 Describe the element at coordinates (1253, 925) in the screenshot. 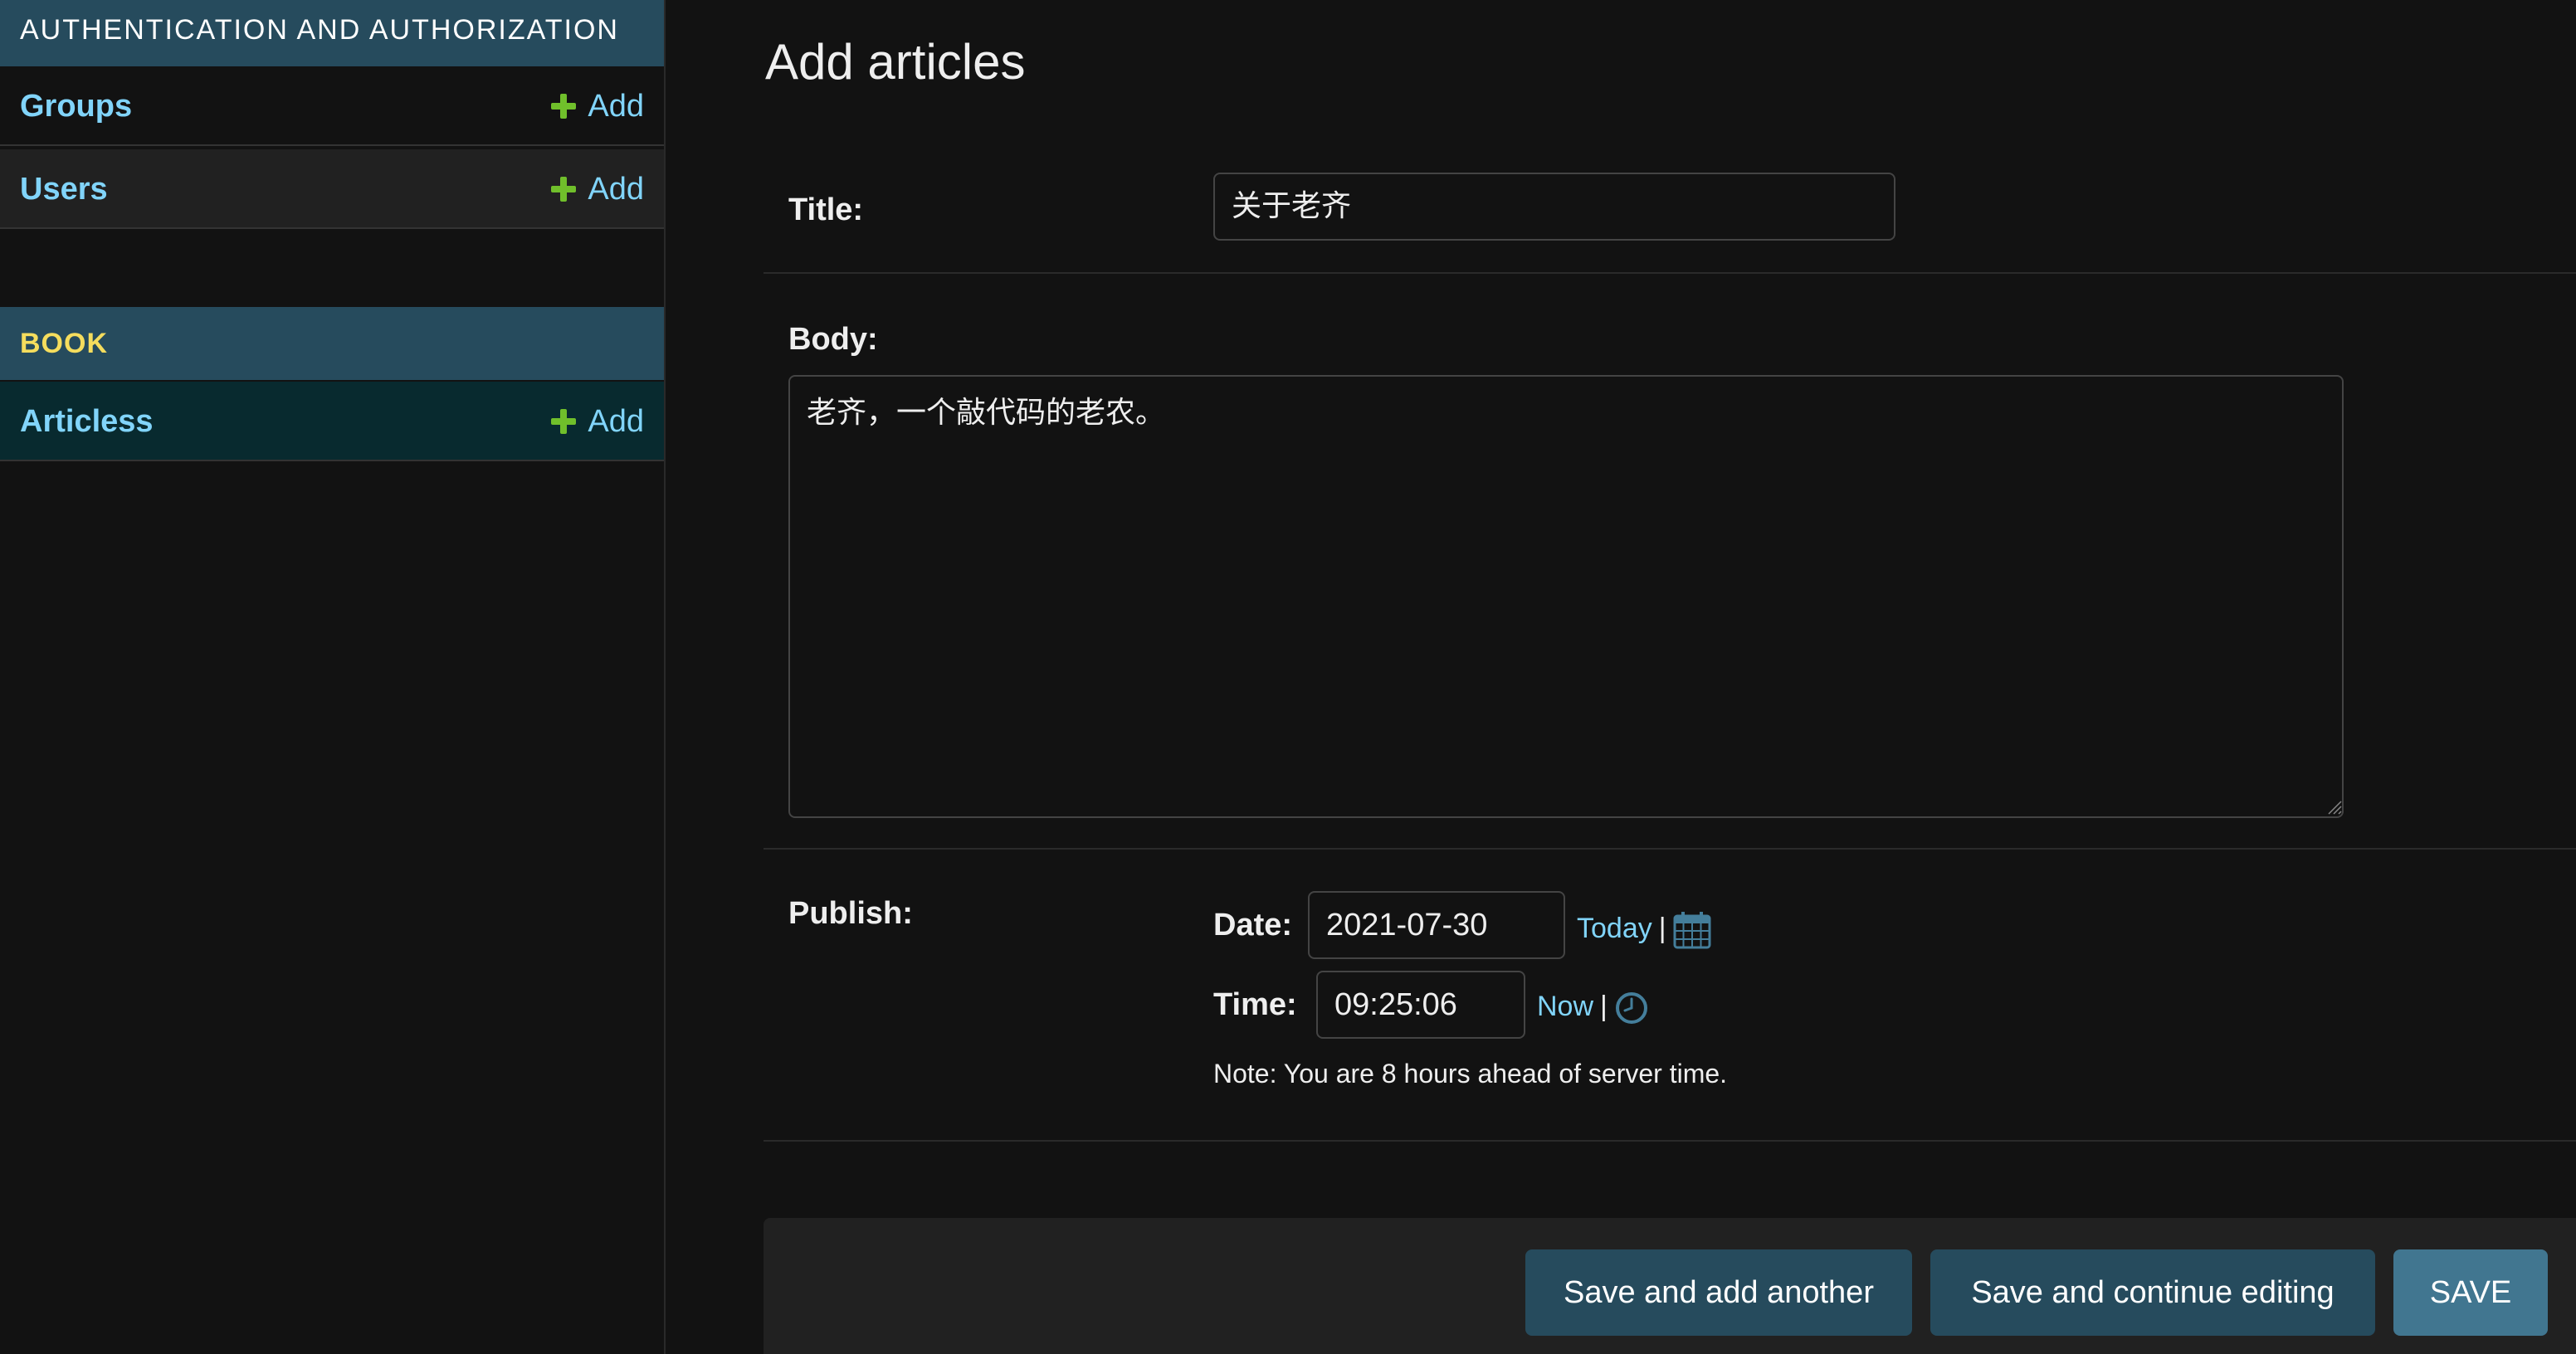

I see `date-label: Date:` at that location.